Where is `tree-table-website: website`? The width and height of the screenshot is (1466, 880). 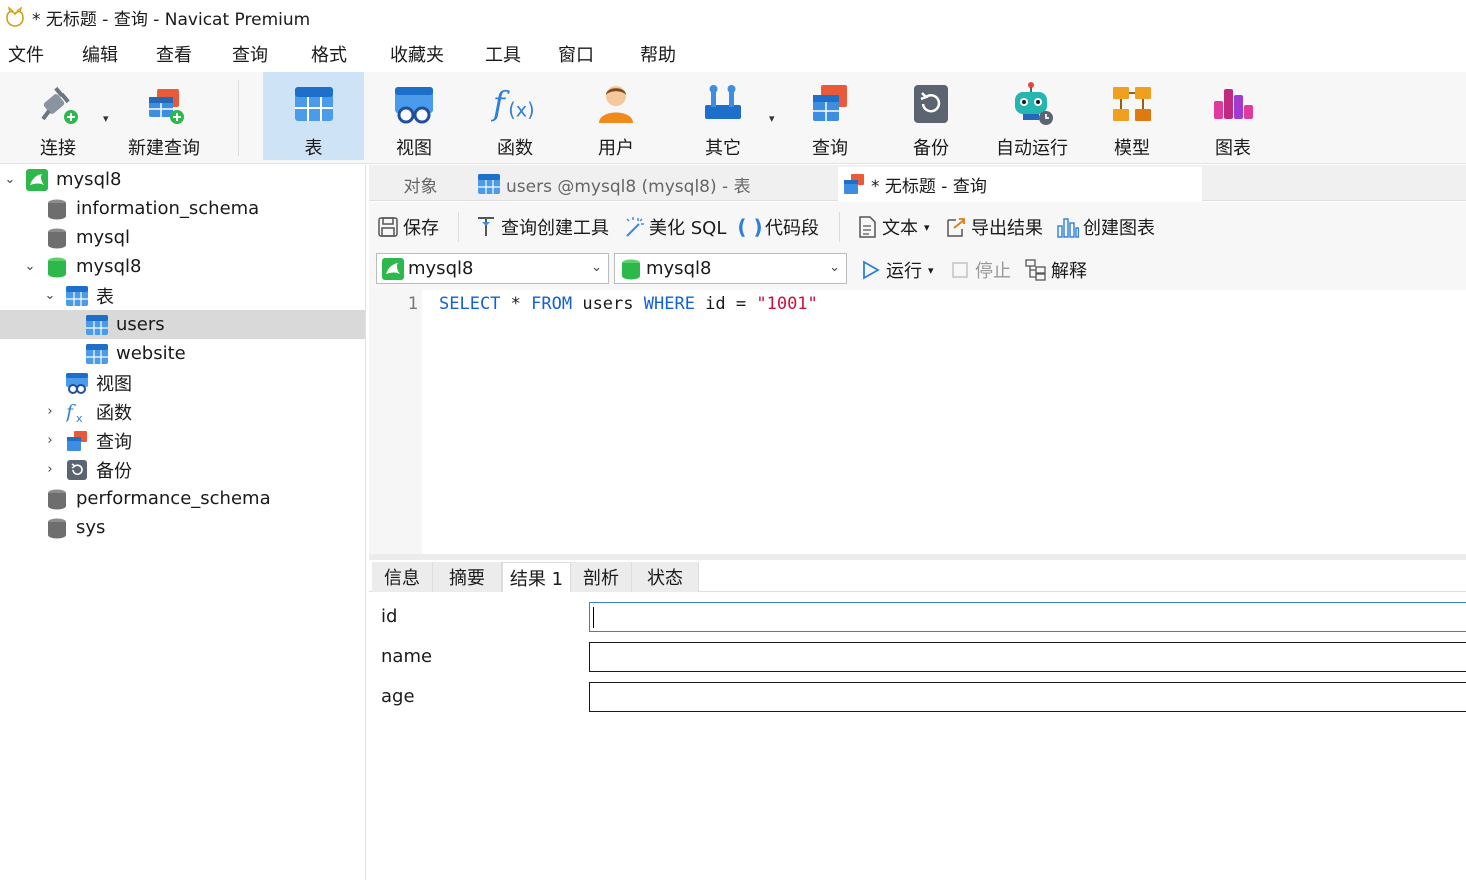
tree-table-website: website is located at coordinates (182, 353).